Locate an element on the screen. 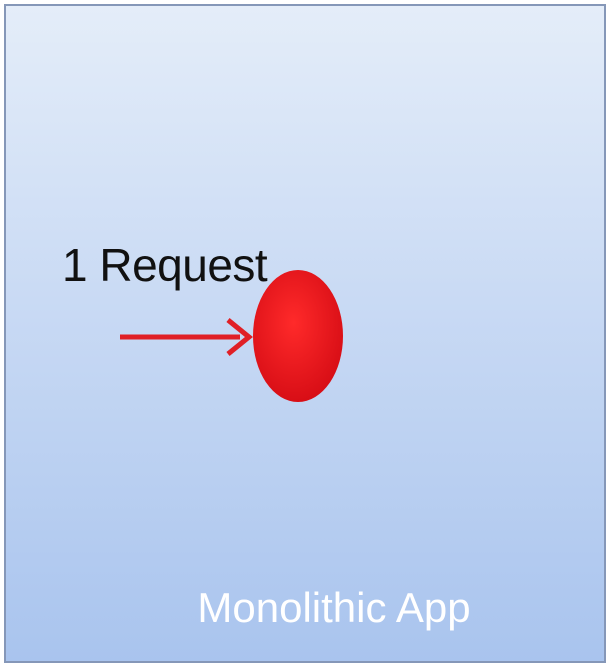 This screenshot has width=608, height=671. request-label: 1 Request is located at coordinates (165, 265).